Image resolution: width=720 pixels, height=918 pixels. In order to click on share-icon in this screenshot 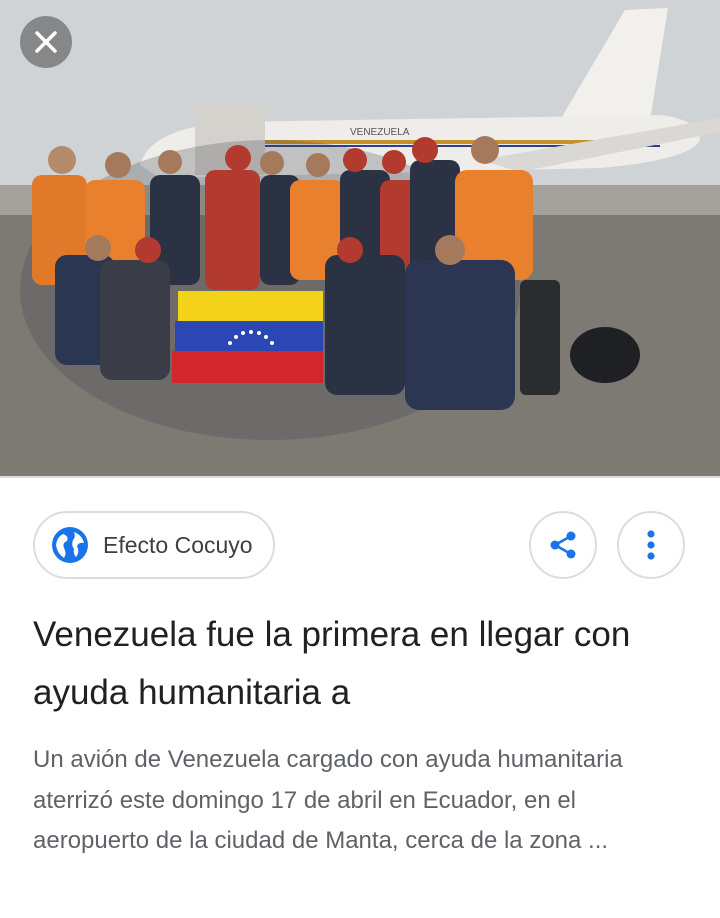, I will do `click(563, 545)`.